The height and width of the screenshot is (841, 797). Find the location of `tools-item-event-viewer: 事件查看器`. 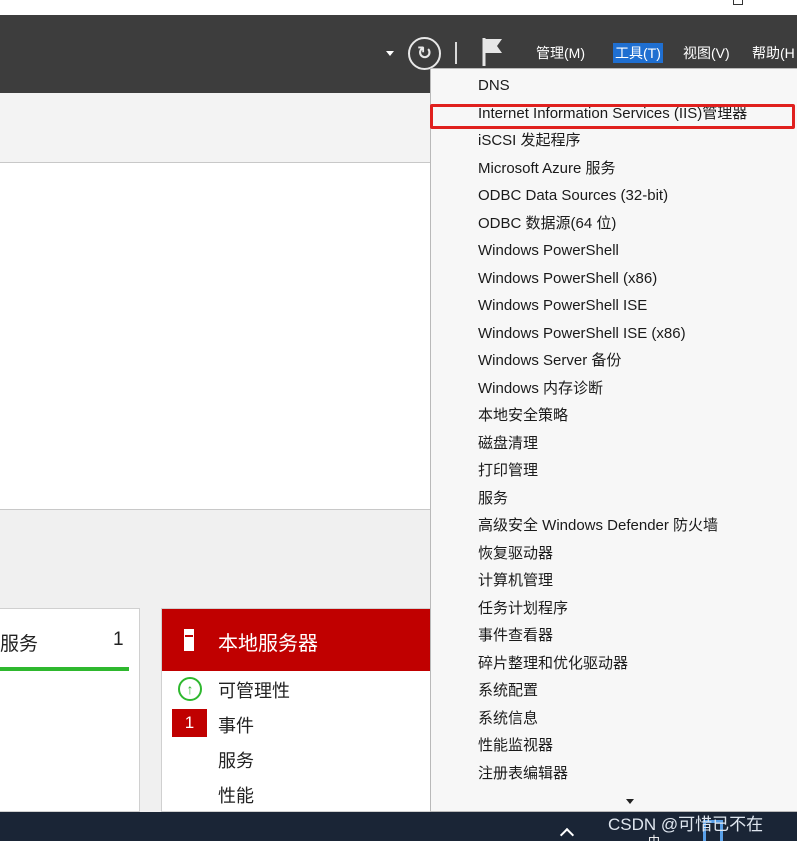

tools-item-event-viewer: 事件查看器 is located at coordinates (612, 635).